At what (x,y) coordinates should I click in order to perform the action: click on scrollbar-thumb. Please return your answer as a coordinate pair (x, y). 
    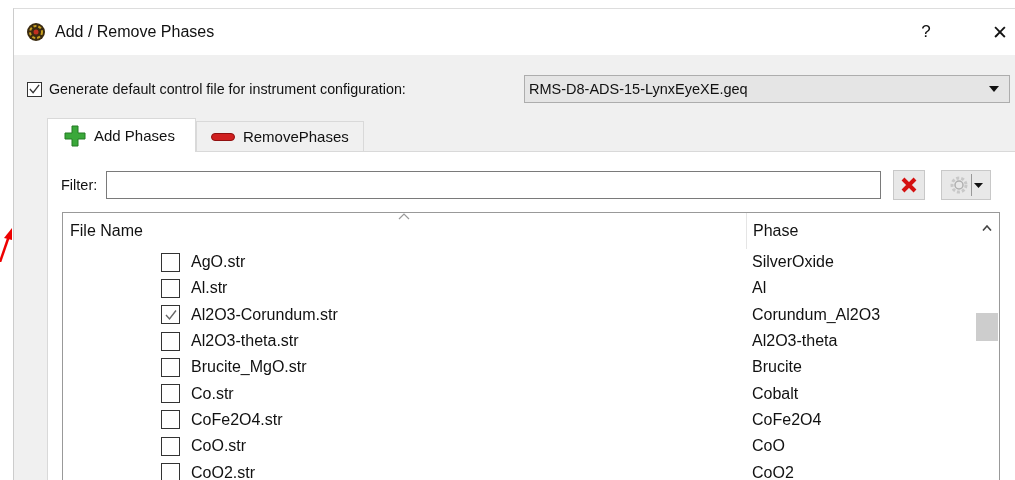
    Looking at the image, I should click on (987, 327).